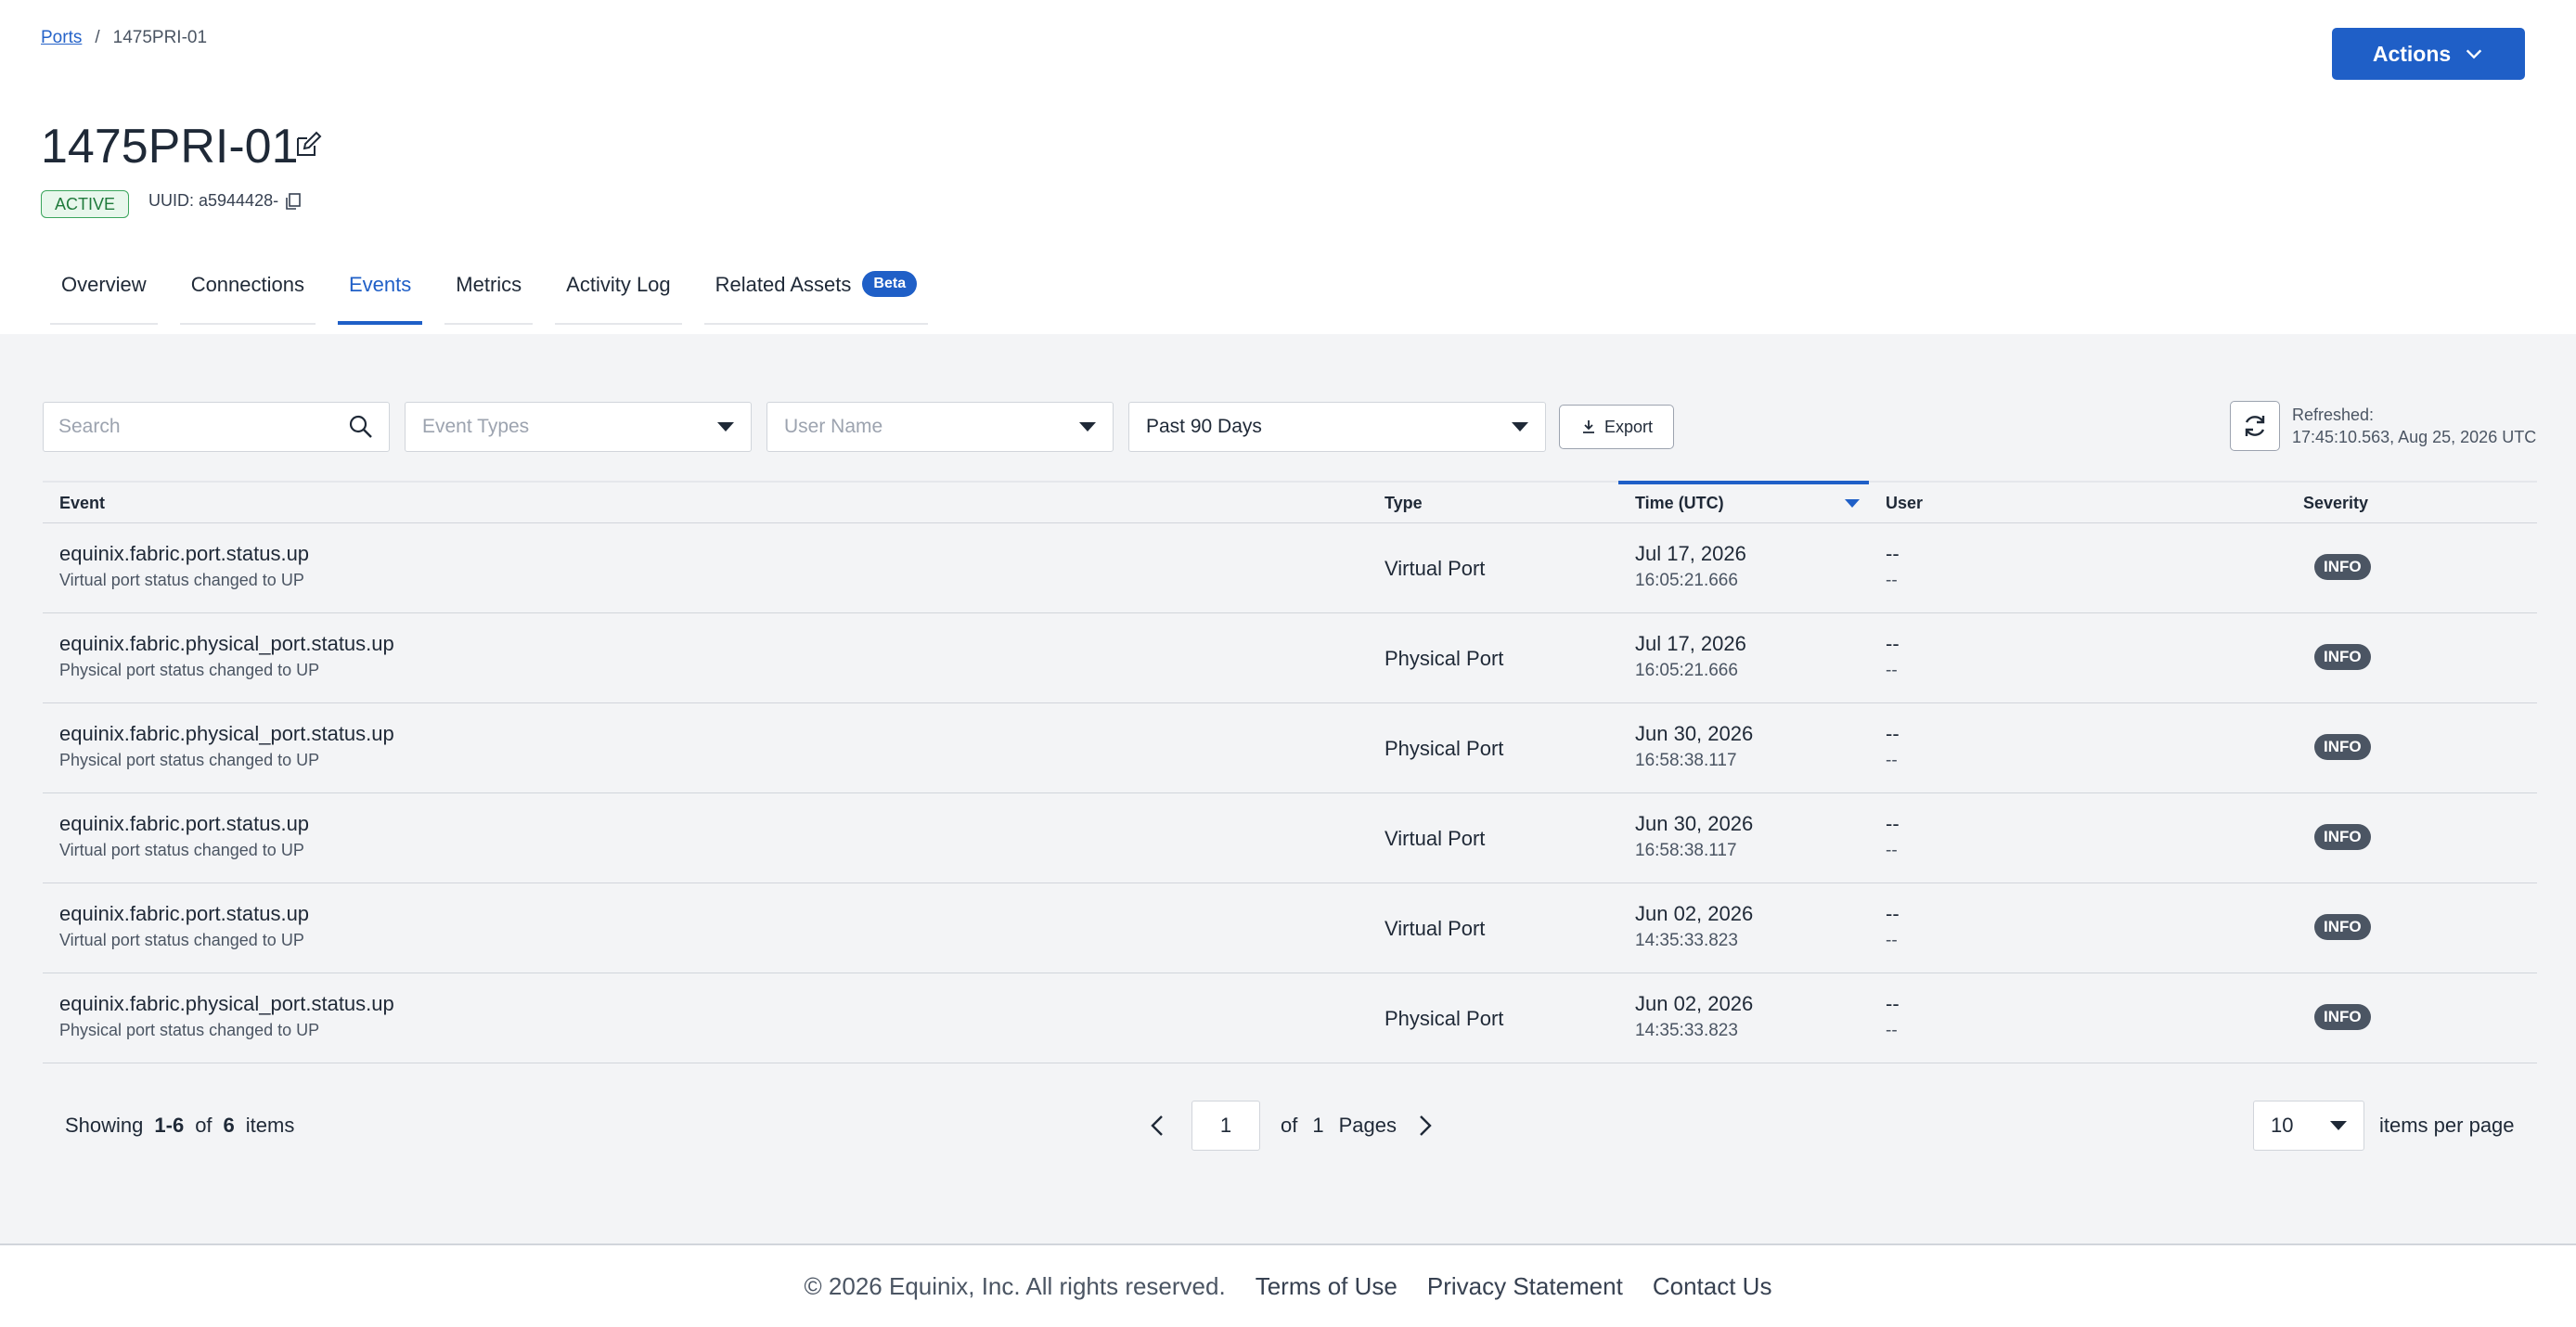  Describe the element at coordinates (2282, 1125) in the screenshot. I see `items-per-page-value: 10` at that location.